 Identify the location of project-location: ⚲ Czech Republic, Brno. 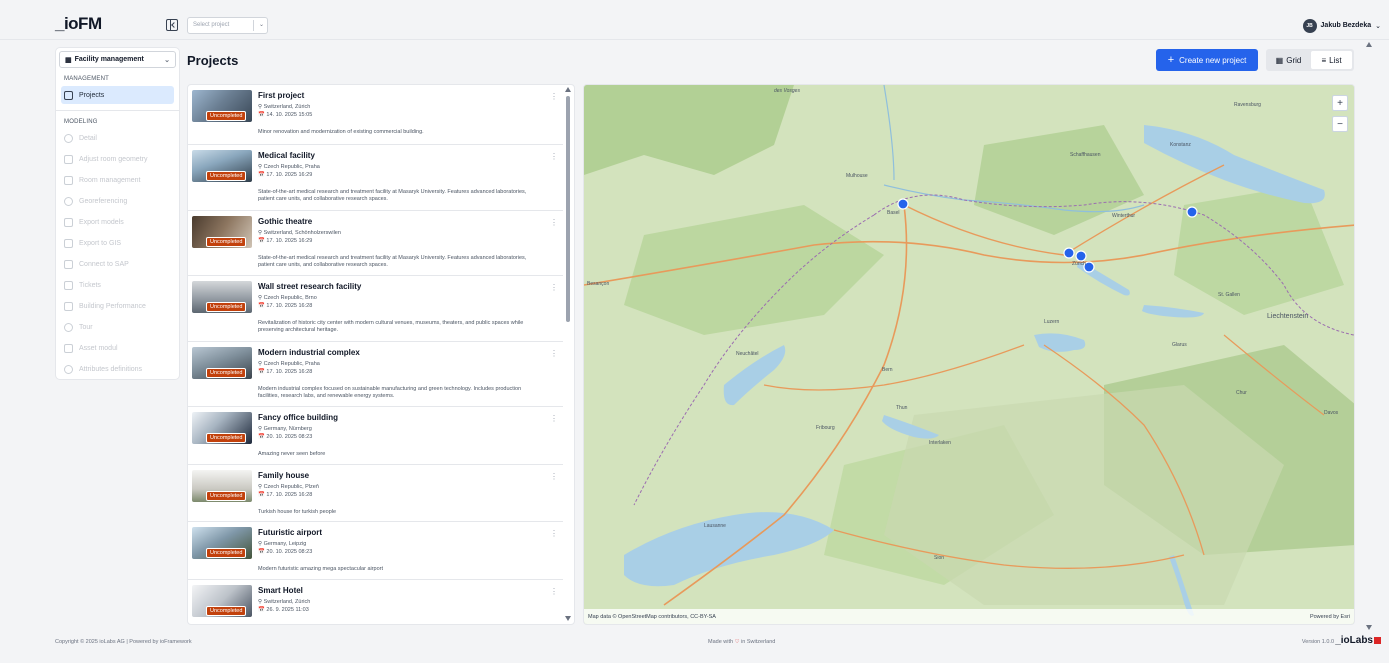
(287, 298).